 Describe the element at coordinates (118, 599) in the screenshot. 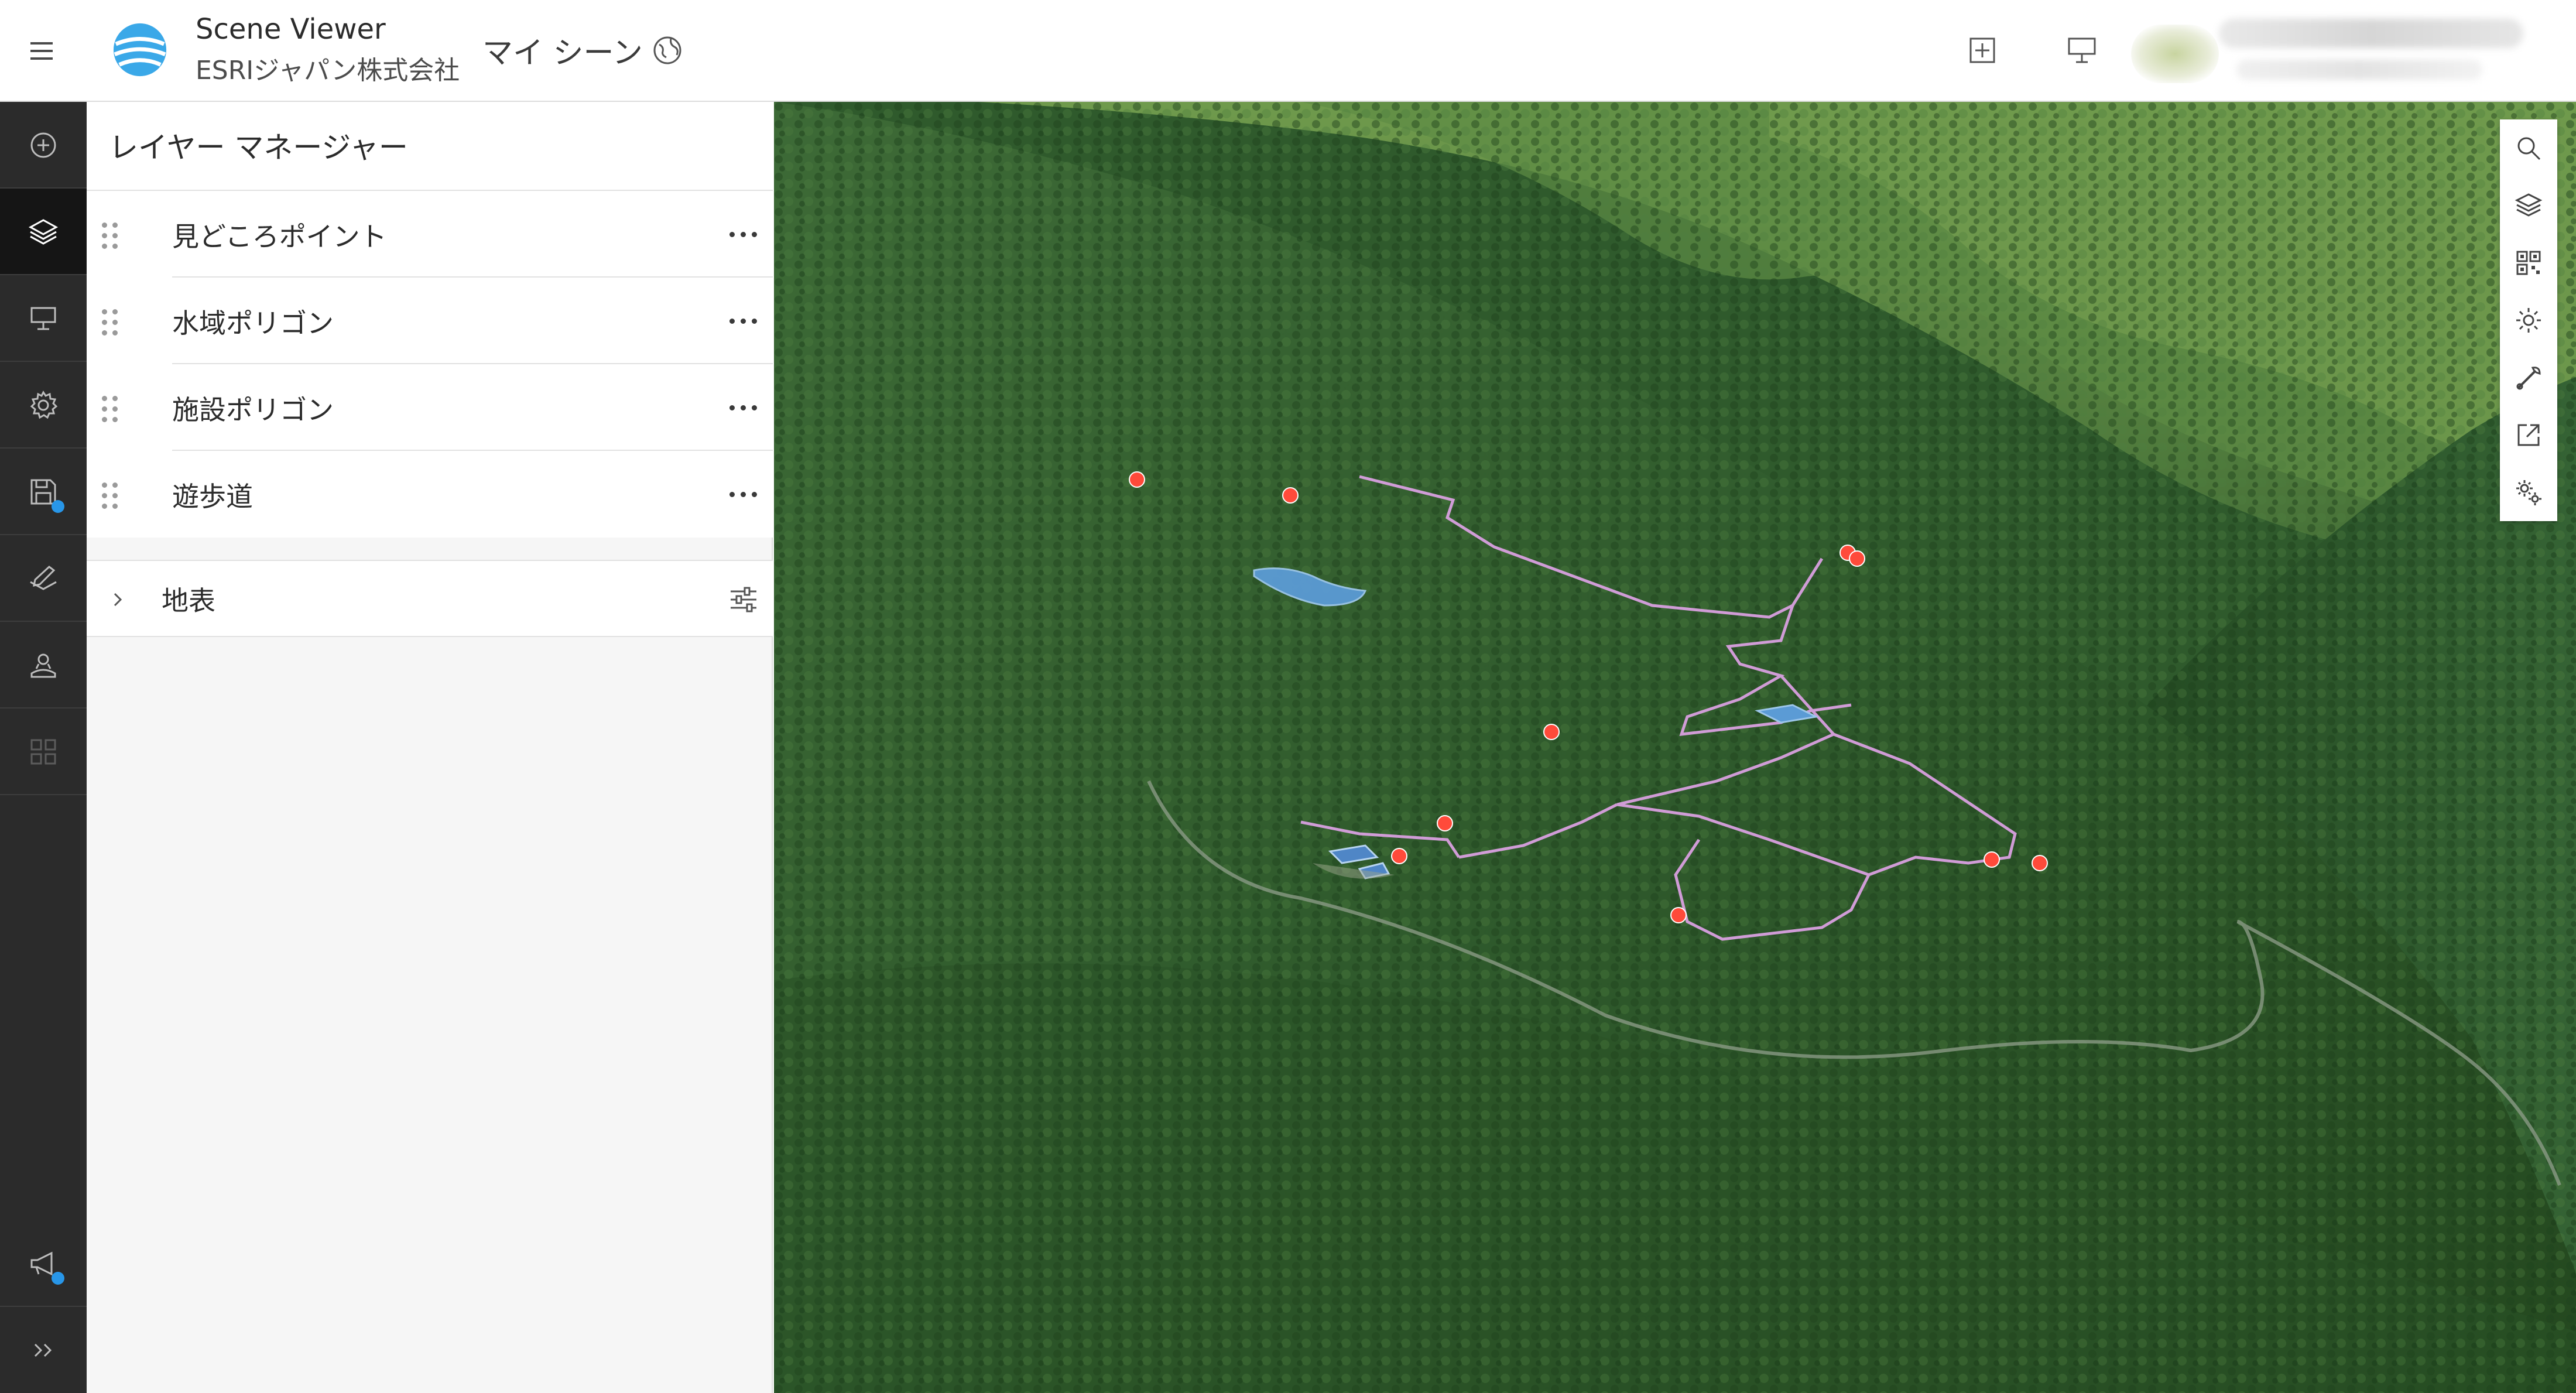

I see `chevron-right-icon` at that location.